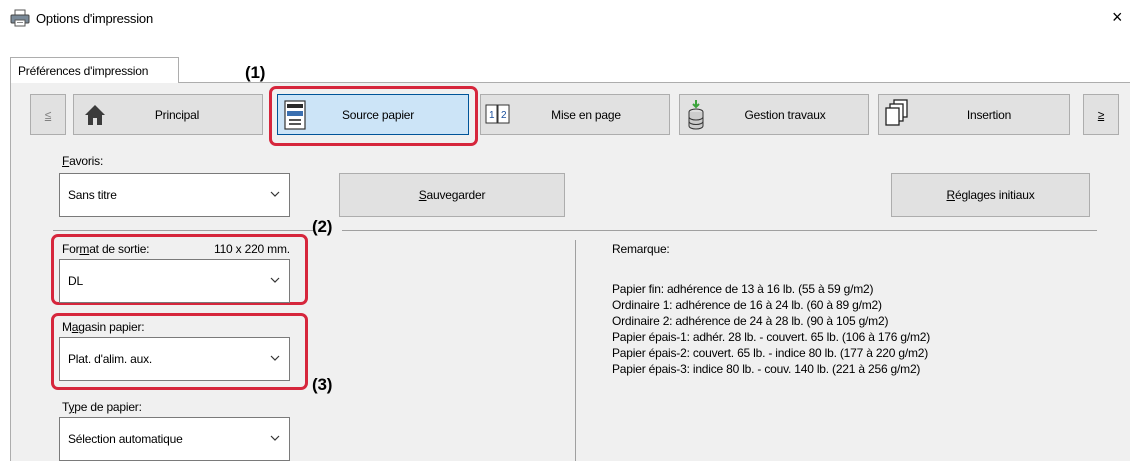 This screenshot has width=1130, height=461. What do you see at coordinates (94, 18) in the screenshot?
I see `window-title: Options d'impression` at bounding box center [94, 18].